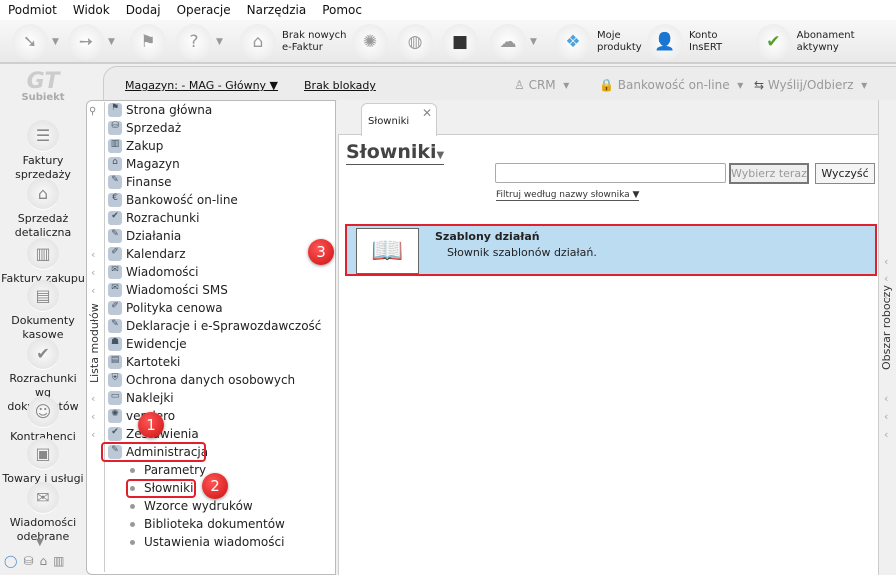  What do you see at coordinates (224, 326) in the screenshot?
I see `module-label: Deklaracje i e-Sprawozdawczość` at bounding box center [224, 326].